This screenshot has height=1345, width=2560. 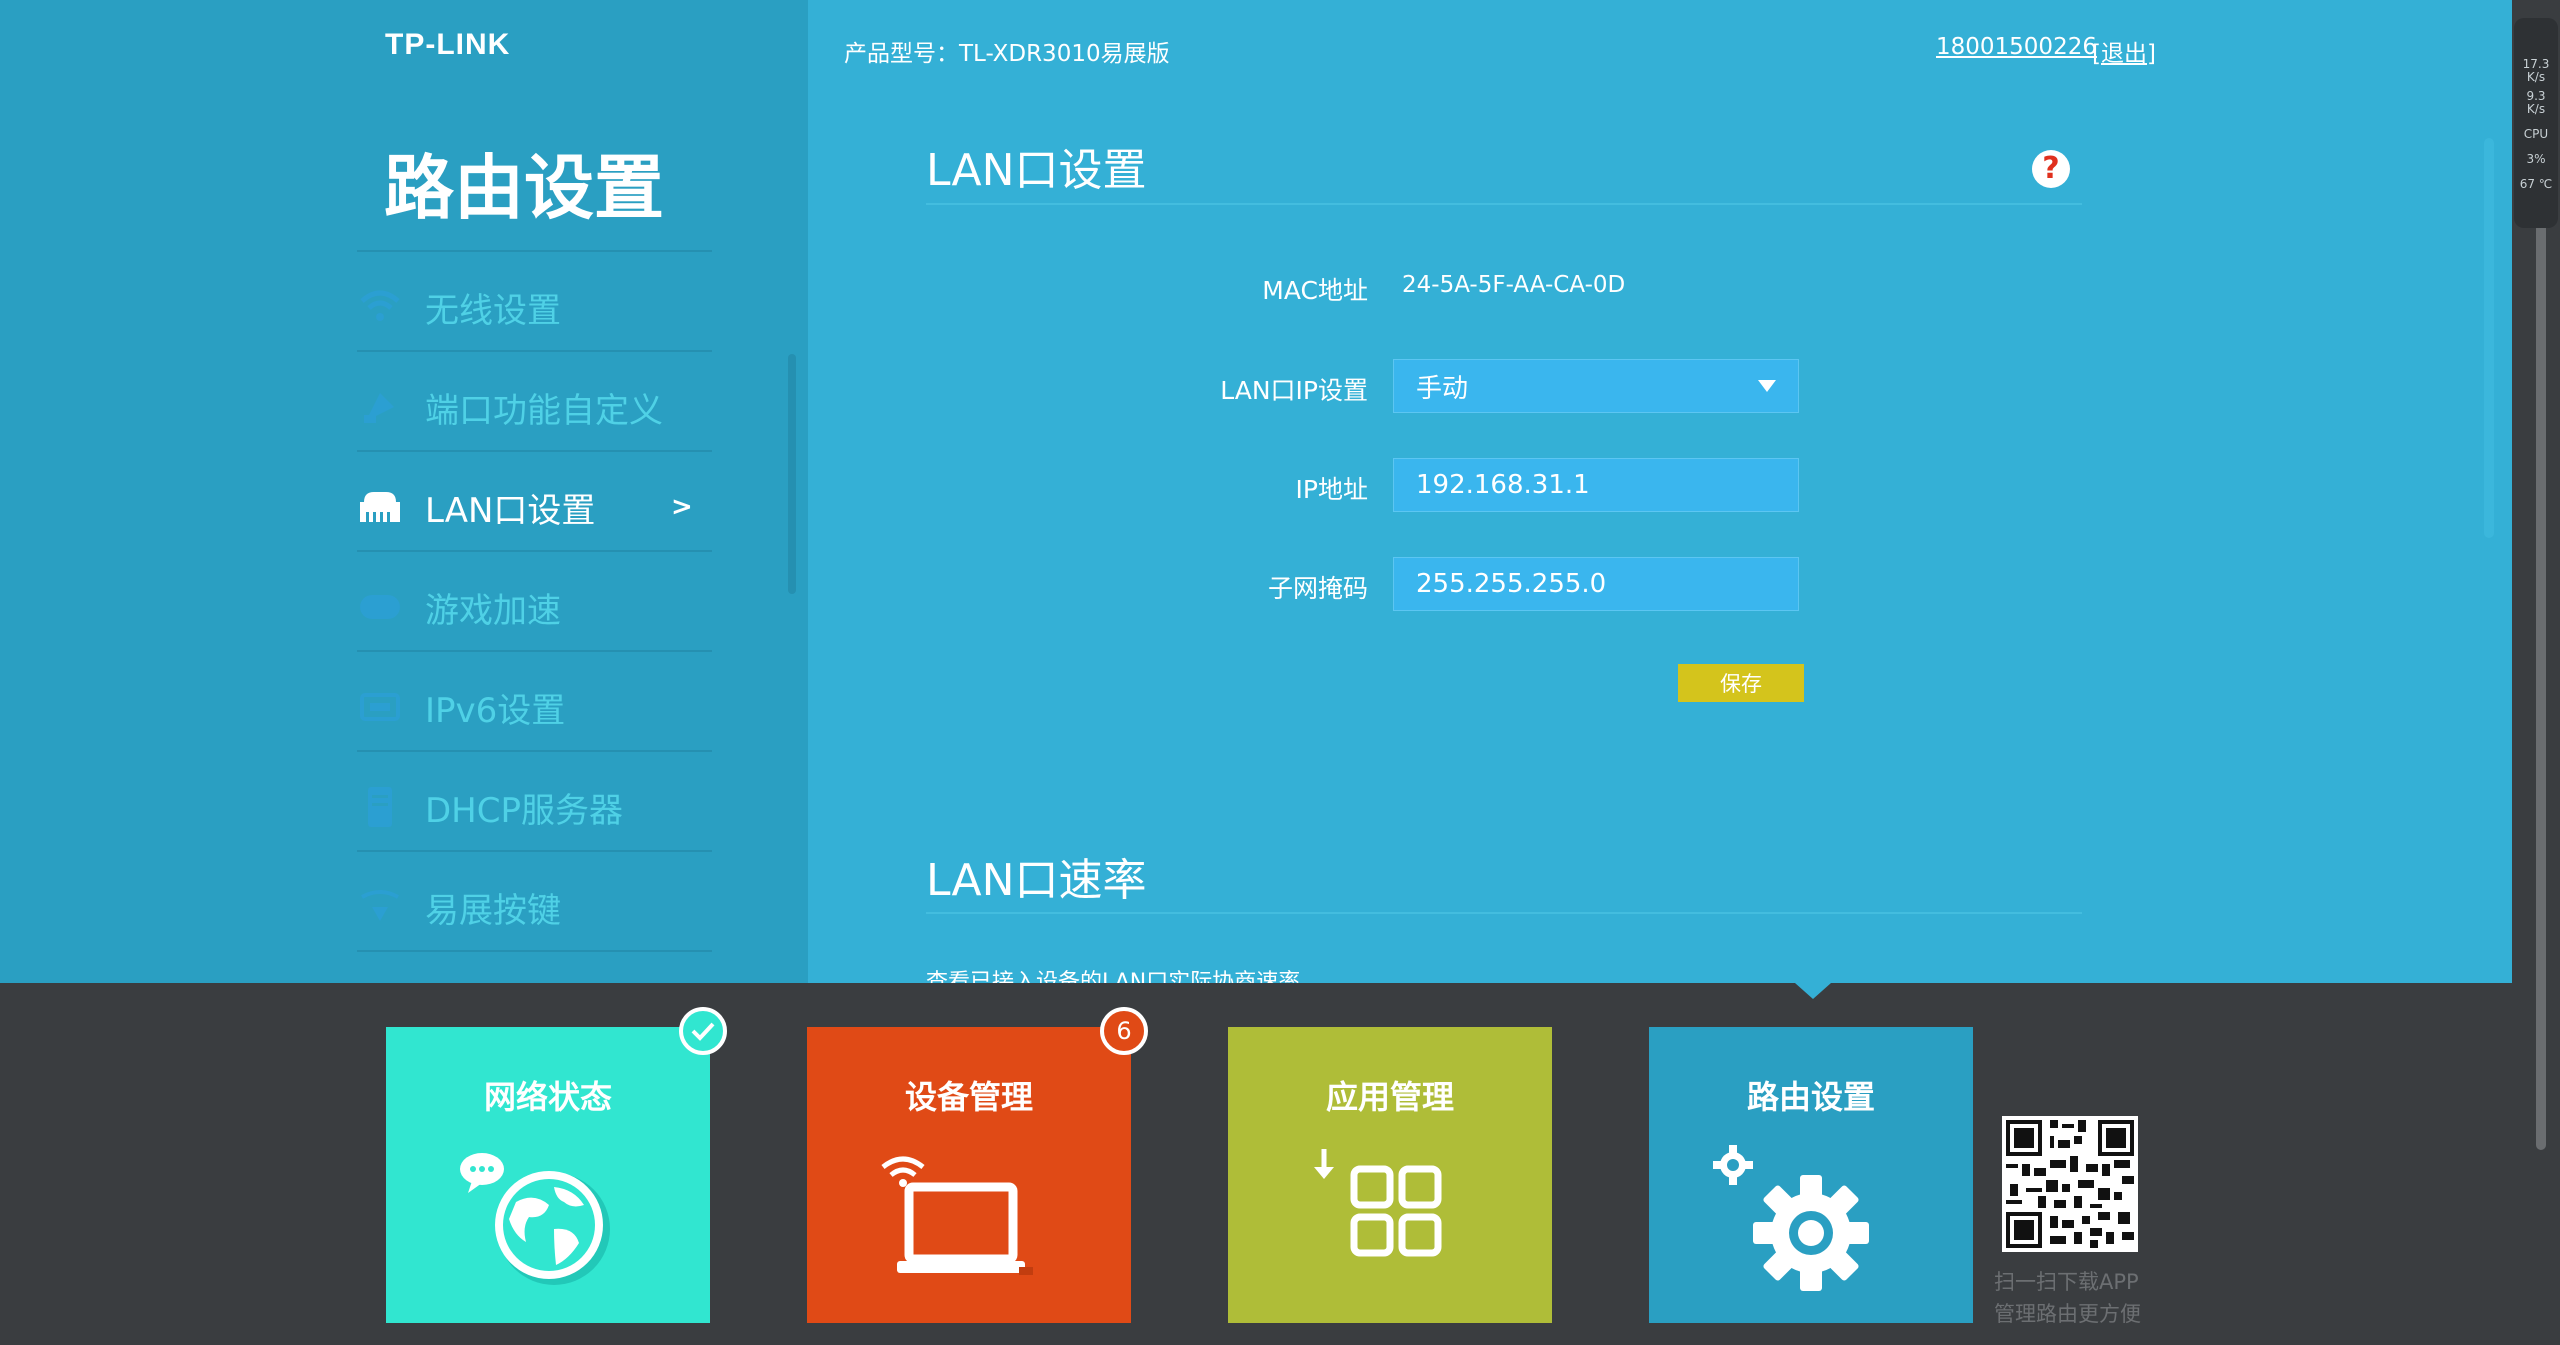 I want to click on sidebar-item-dhcp: DHCP服务器, so click(x=534, y=807).